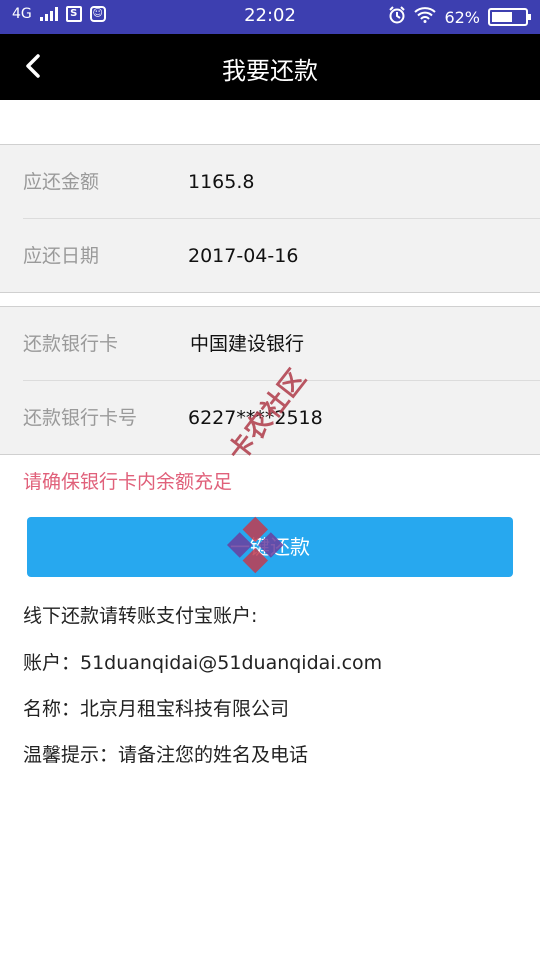  I want to click on page-title: 我要还款, so click(270, 71).